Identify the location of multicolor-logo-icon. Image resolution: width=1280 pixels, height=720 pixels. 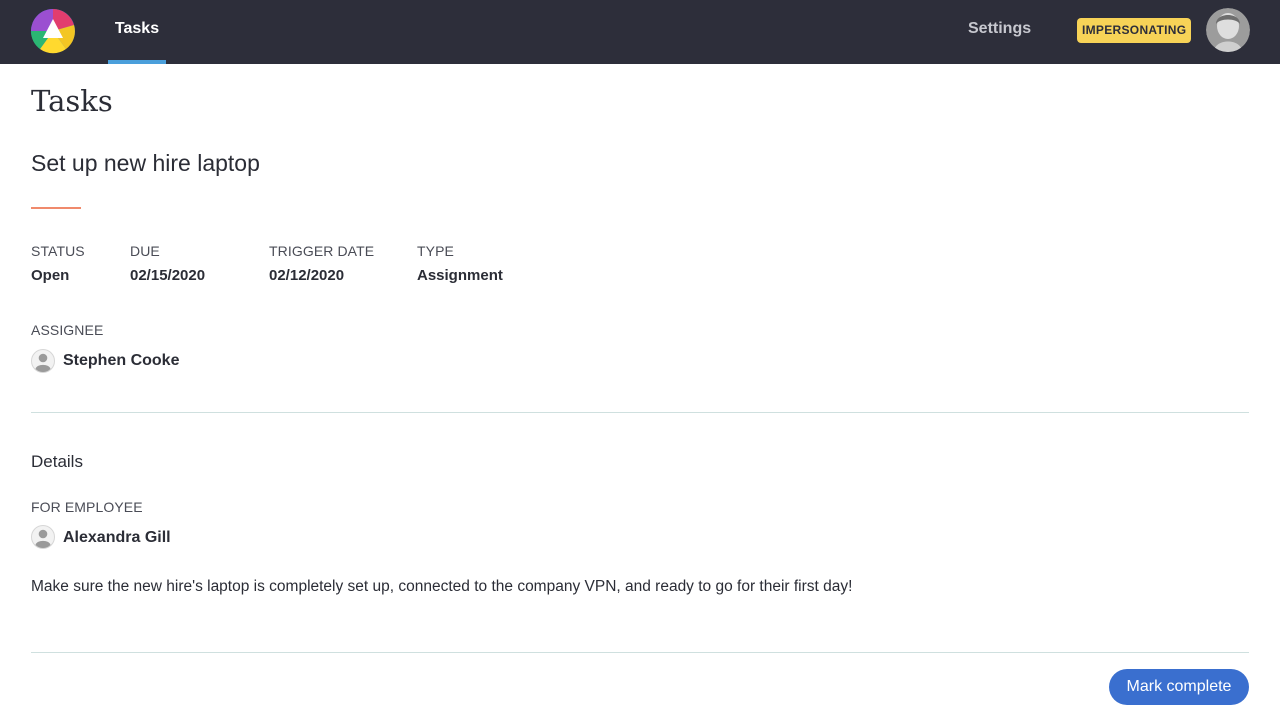
(53, 31).